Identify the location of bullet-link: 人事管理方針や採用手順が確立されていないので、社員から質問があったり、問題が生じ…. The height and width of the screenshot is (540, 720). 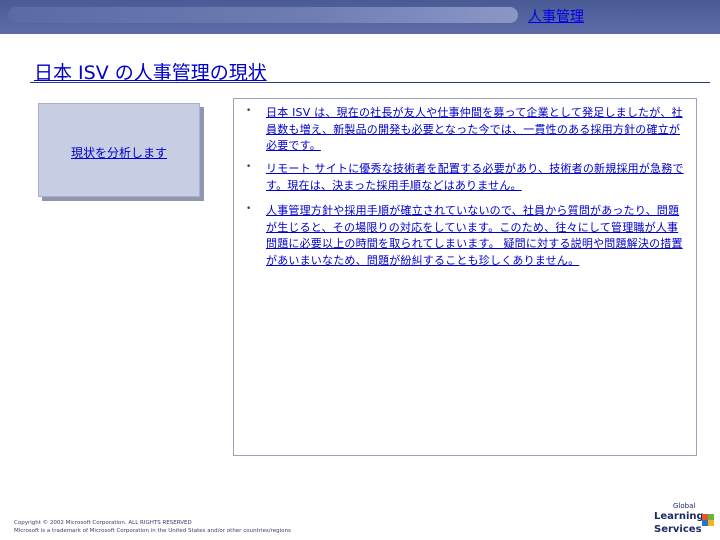
(476, 236).